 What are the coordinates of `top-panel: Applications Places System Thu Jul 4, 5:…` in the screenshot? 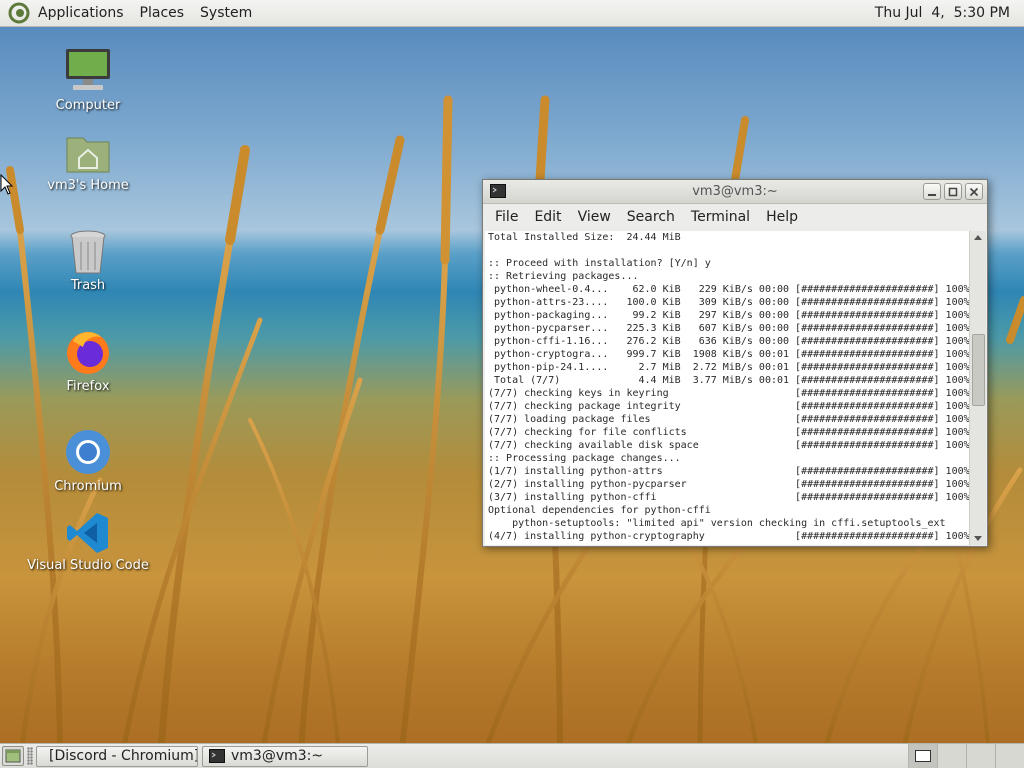 It's located at (512, 13).